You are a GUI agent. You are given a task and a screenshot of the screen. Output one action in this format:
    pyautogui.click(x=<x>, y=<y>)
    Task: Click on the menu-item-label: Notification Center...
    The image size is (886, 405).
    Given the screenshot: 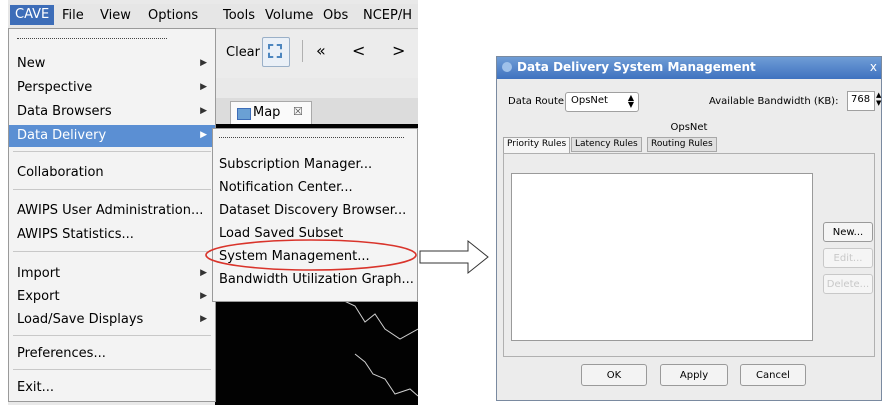 What is the action you would take?
    pyautogui.click(x=286, y=187)
    